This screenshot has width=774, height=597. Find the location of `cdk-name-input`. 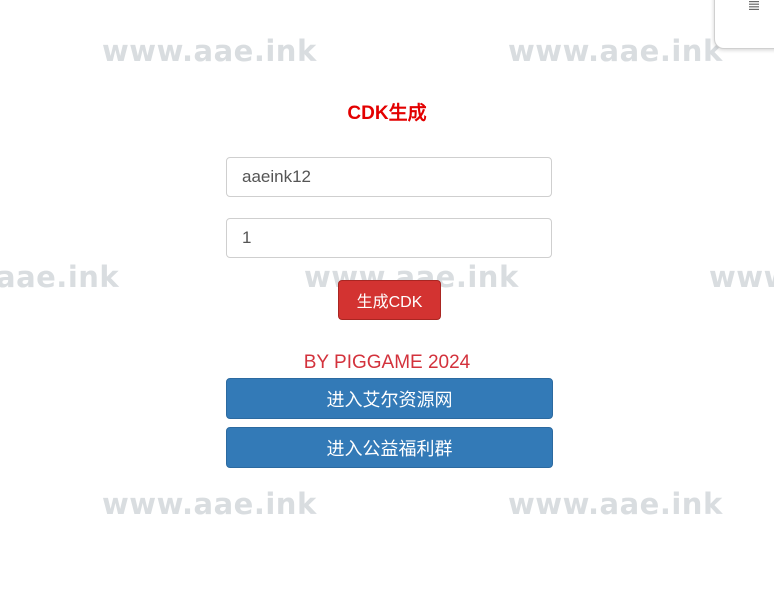

cdk-name-input is located at coordinates (389, 177).